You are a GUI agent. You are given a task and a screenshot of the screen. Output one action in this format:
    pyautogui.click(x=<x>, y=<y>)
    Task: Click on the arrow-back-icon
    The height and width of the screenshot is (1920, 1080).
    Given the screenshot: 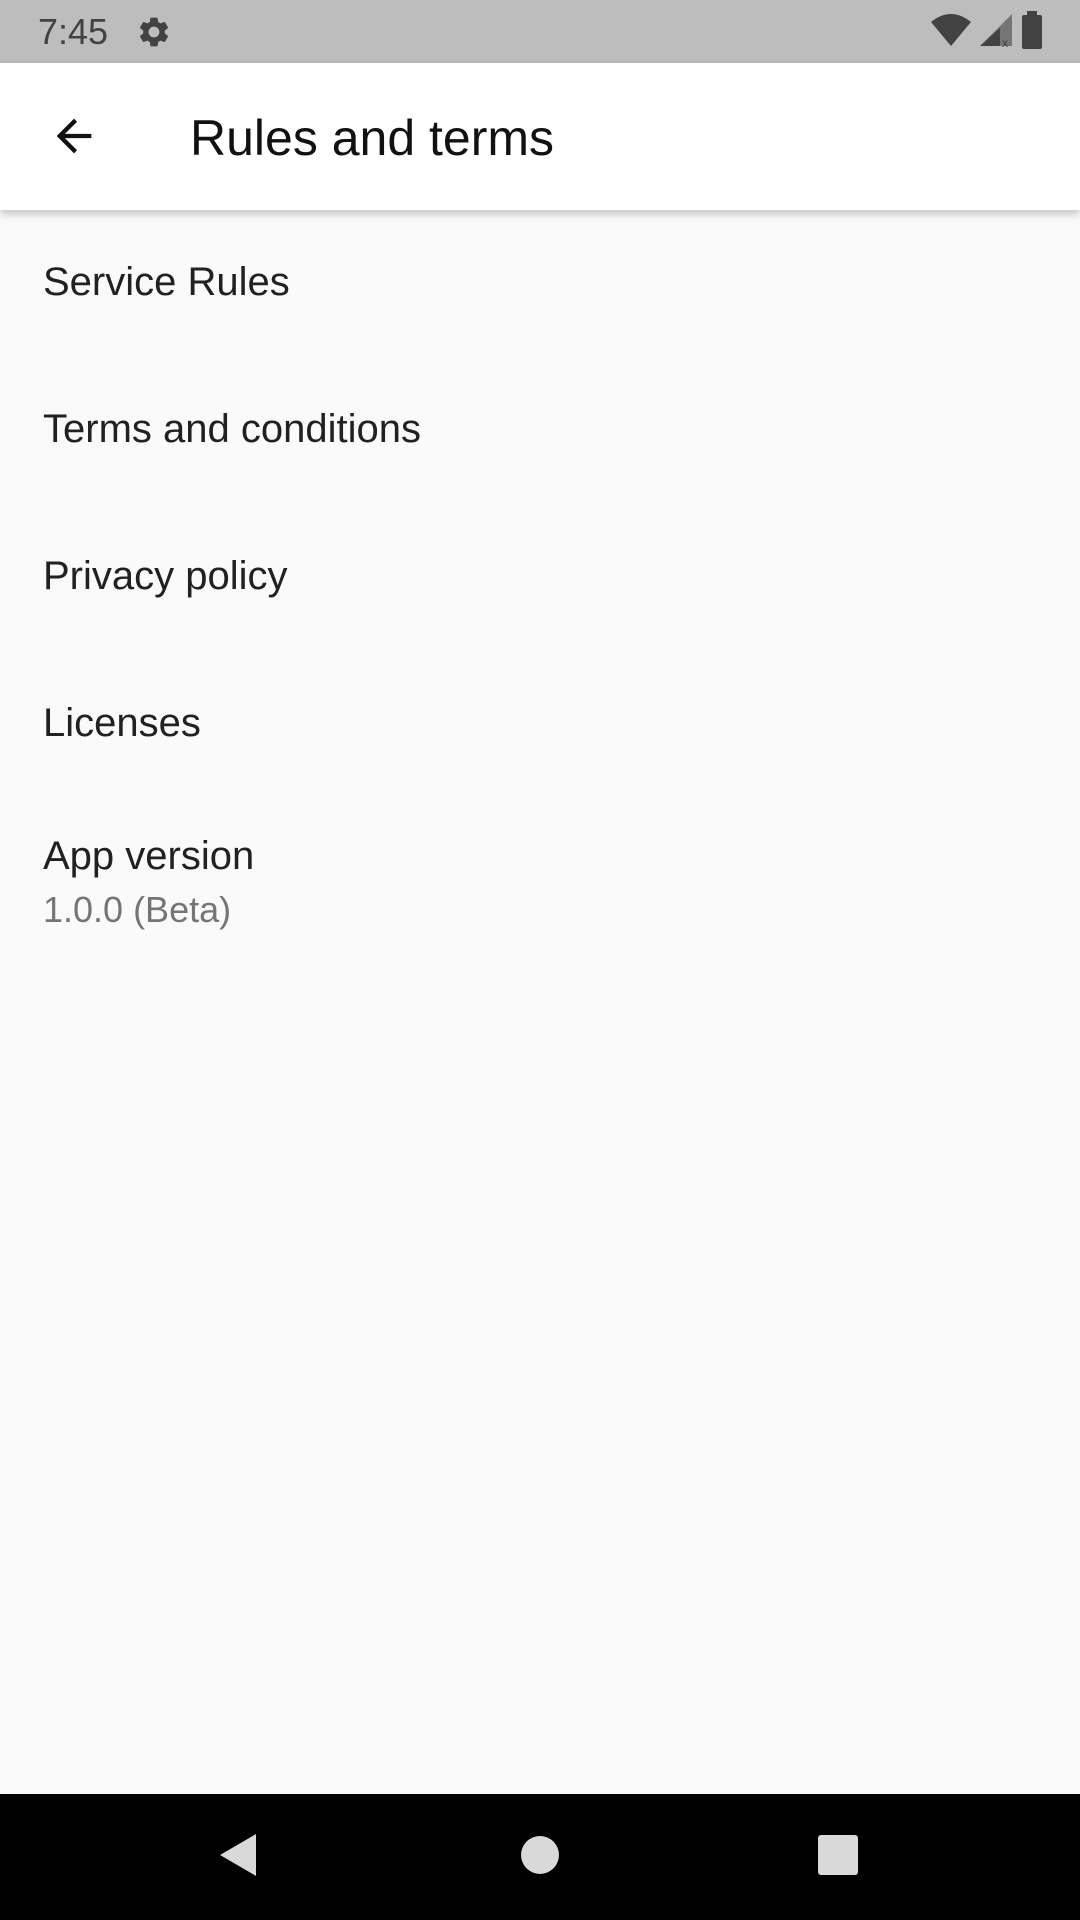 What is the action you would take?
    pyautogui.click(x=74, y=138)
    